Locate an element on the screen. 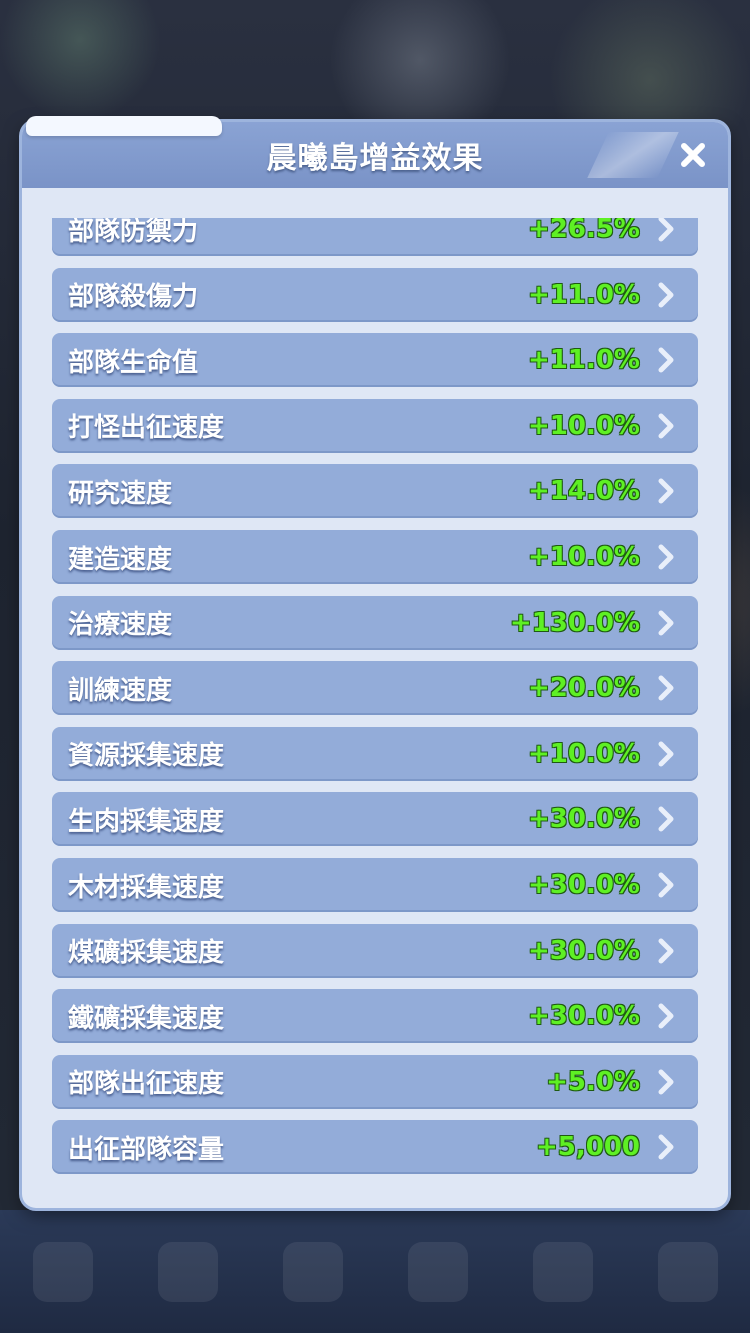 Image resolution: width=750 pixels, height=1333 pixels. buff-label: 治療速度 is located at coordinates (120, 625).